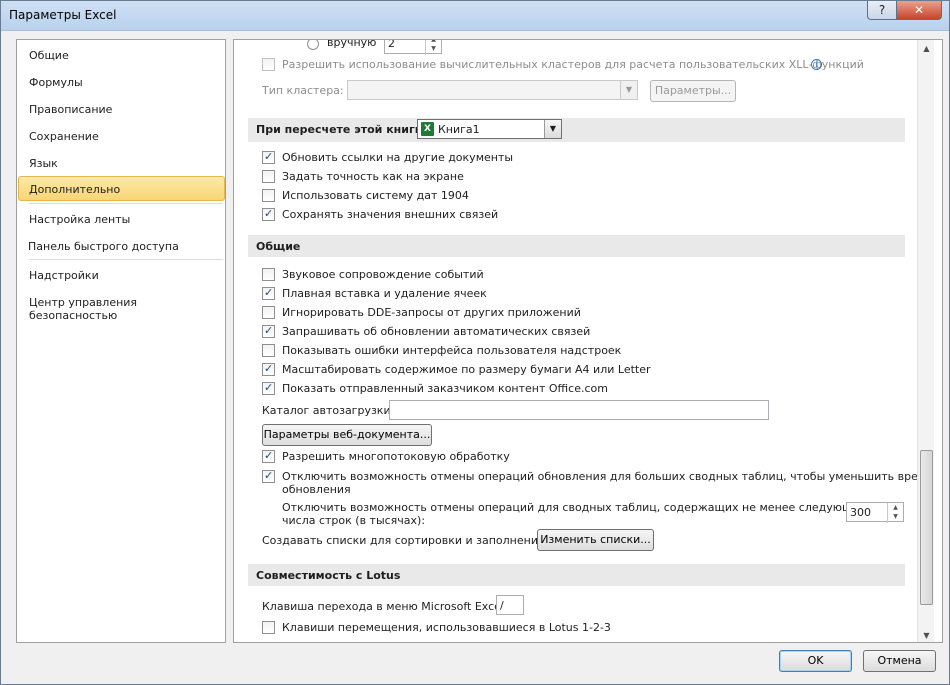  What do you see at coordinates (354, 520) in the screenshot?
I see `undo-rows-label-cont: числа строк (в тысячах):` at bounding box center [354, 520].